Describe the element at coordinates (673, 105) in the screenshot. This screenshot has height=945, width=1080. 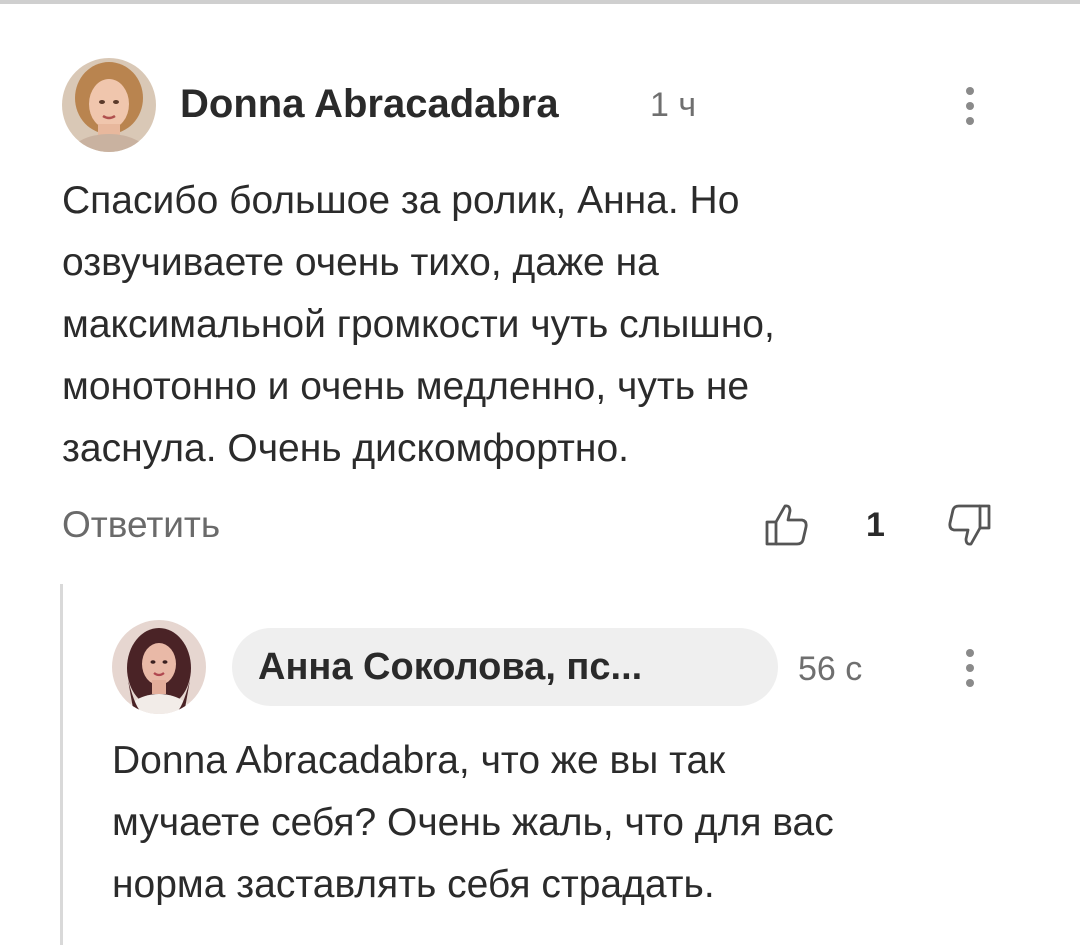
I see `comment-timestamp: 1 ч` at that location.